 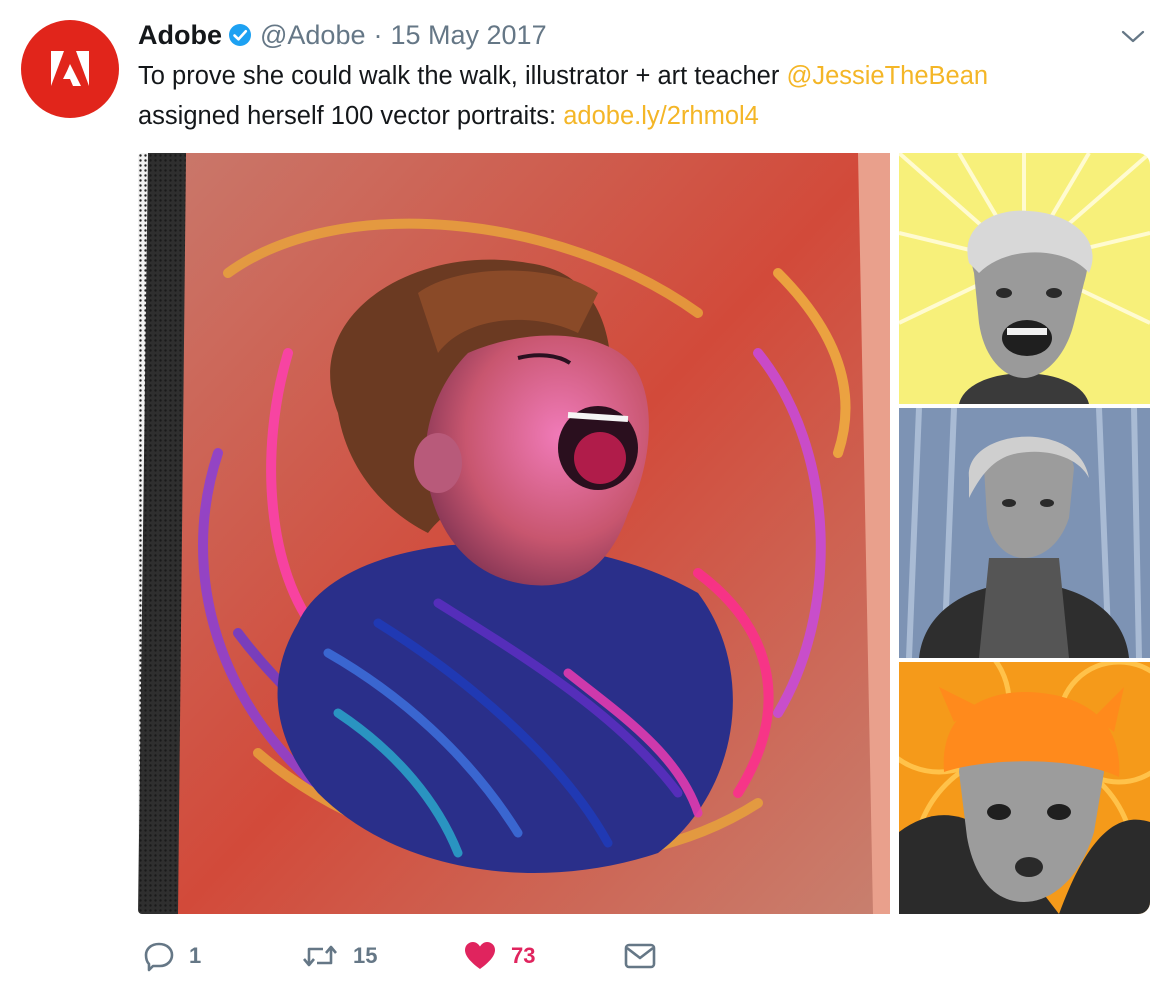 What do you see at coordinates (499, 956) in the screenshot?
I see `like-button: 73` at bounding box center [499, 956].